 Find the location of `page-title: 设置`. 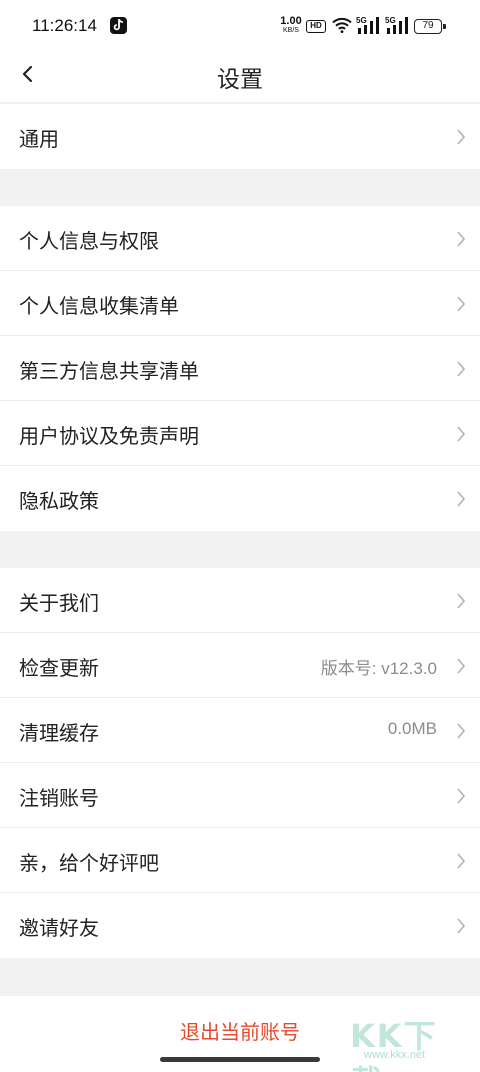

page-title: 设置 is located at coordinates (240, 80).